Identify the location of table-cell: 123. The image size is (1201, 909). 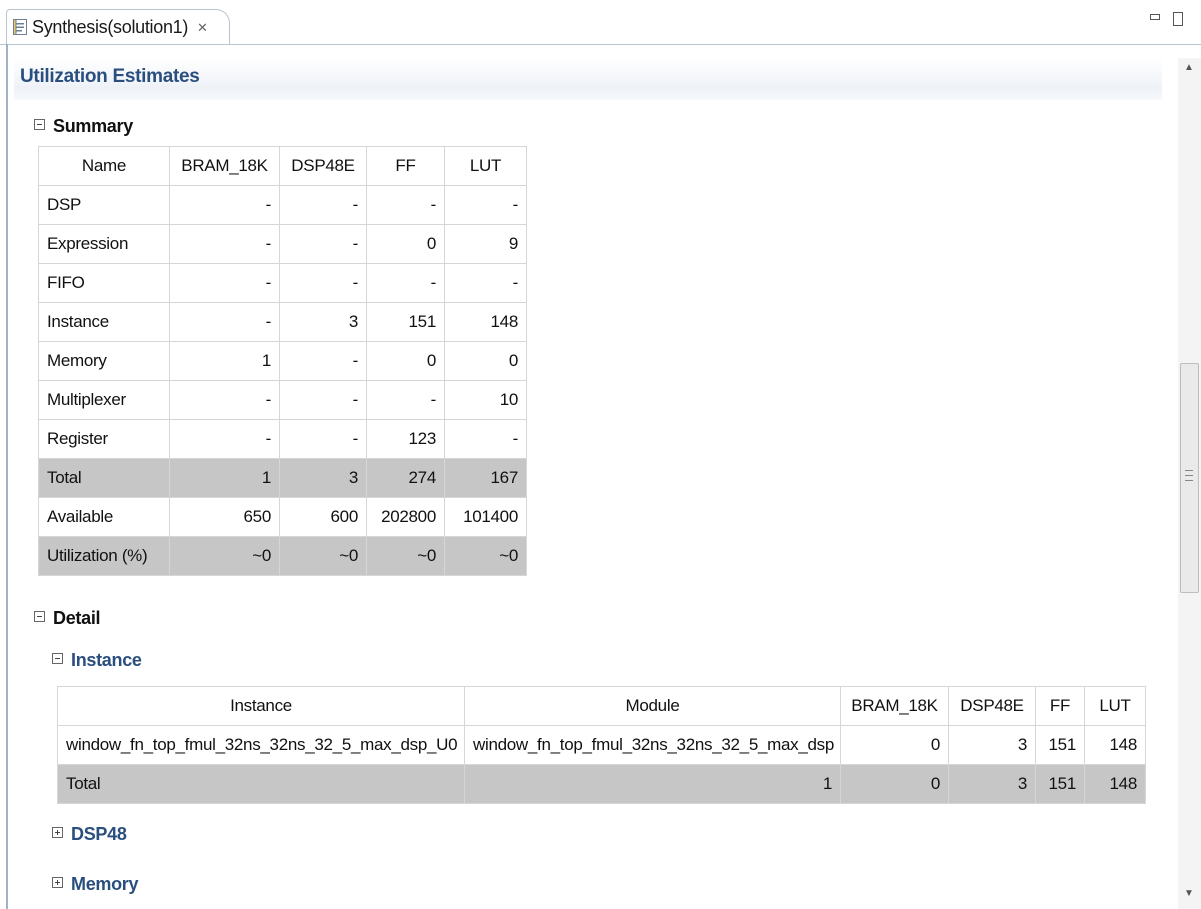
(405, 439).